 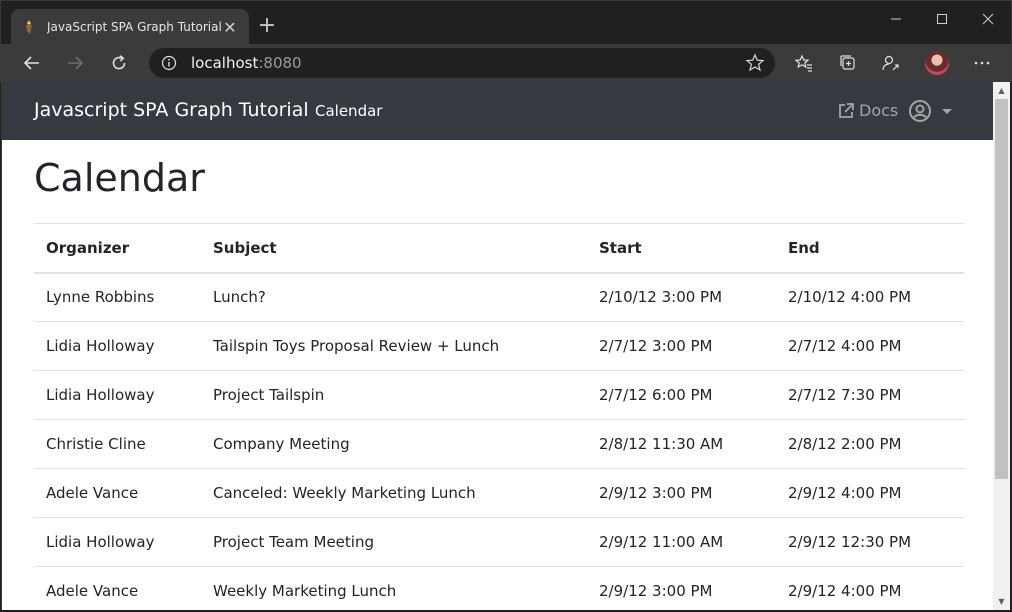 What do you see at coordinates (394, 542) in the screenshot?
I see `cell-subject: Project Team Meeting` at bounding box center [394, 542].